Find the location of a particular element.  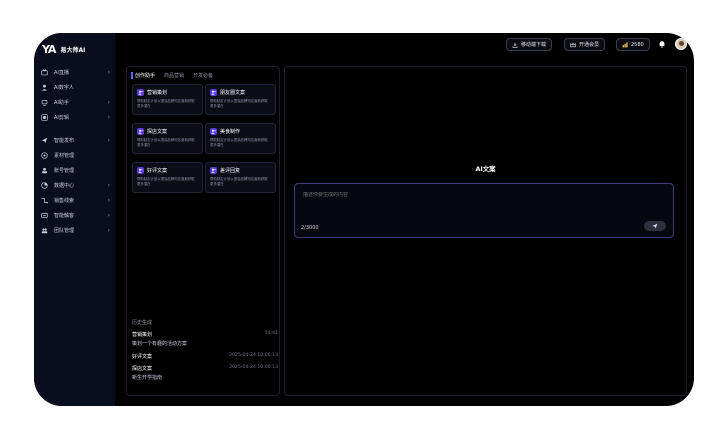

crown-icon is located at coordinates (573, 44).